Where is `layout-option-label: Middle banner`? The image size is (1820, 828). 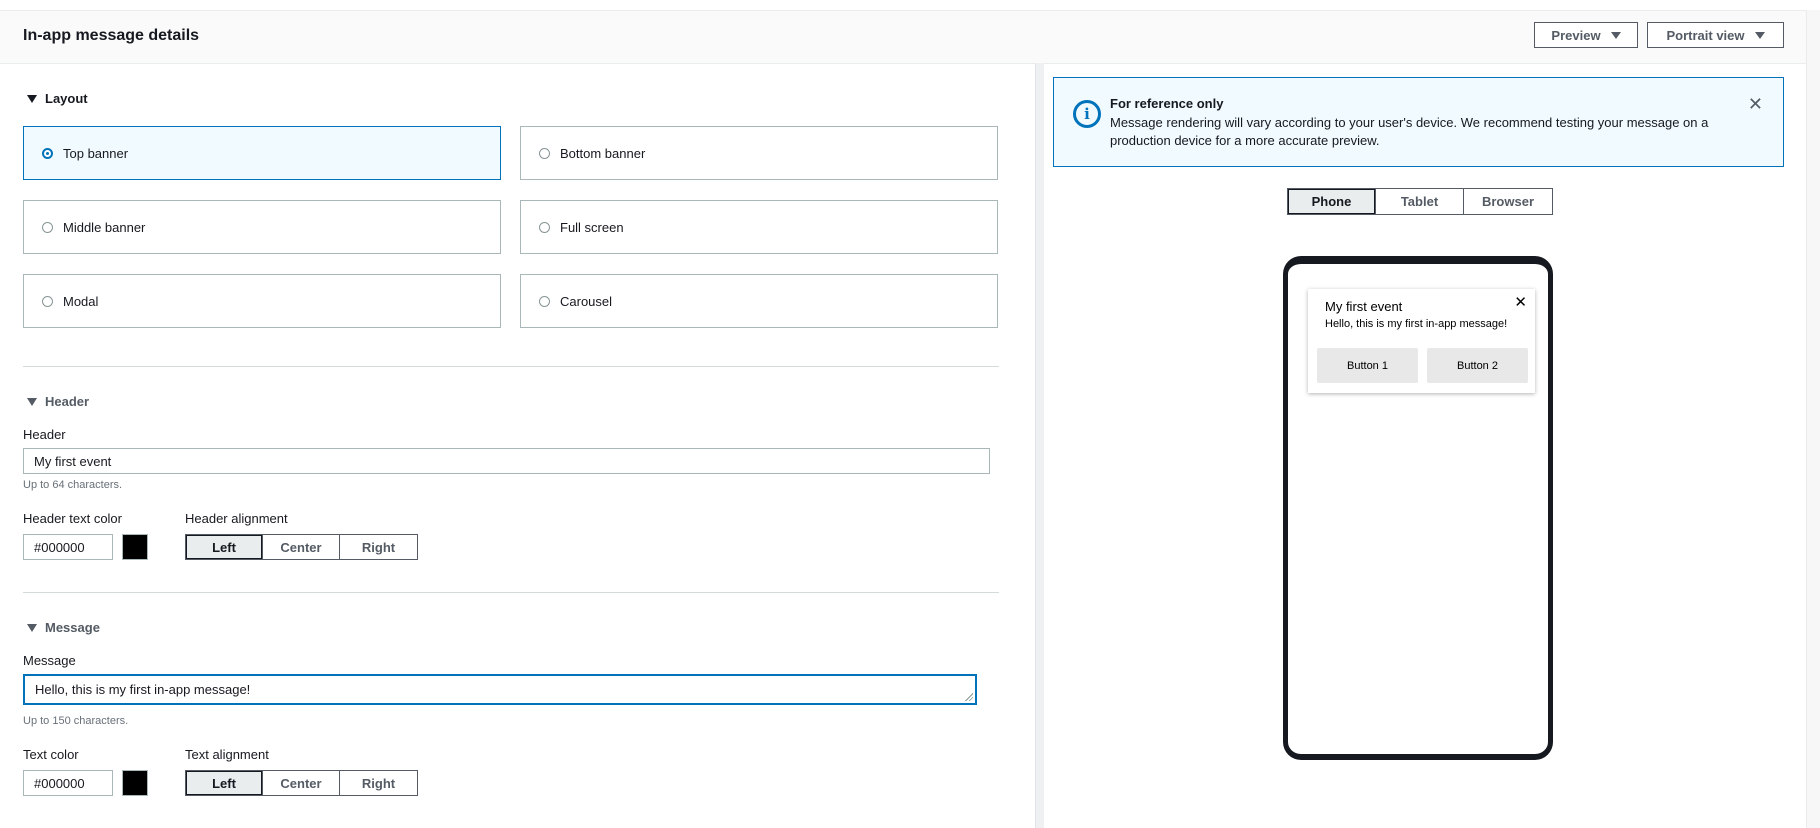 layout-option-label: Middle banner is located at coordinates (104, 227).